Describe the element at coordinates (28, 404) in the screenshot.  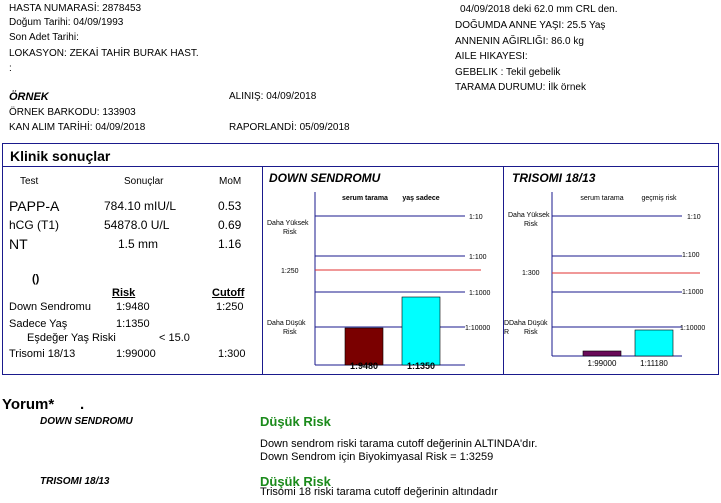
I see `comments-heading: Yorum*` at that location.